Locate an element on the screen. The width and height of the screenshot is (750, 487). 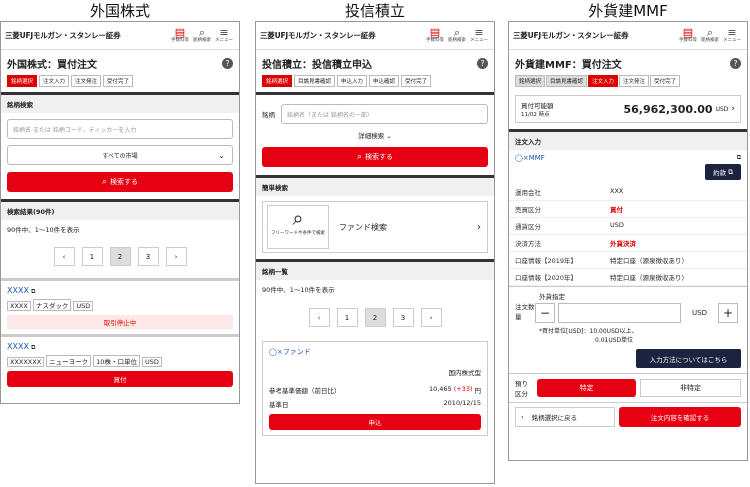
quantity-label: 注文数量 is located at coordinates (525, 312).